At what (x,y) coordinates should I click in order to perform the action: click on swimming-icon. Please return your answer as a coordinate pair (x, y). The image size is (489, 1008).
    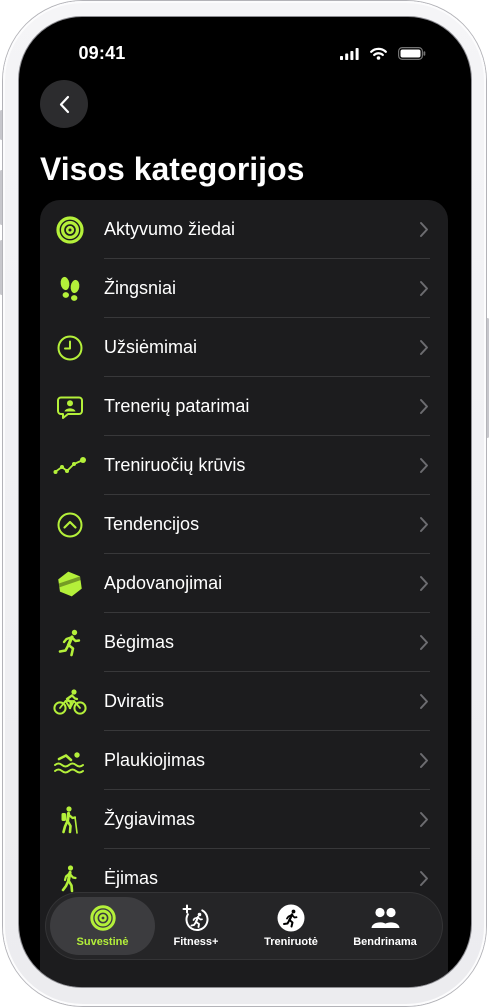
    Looking at the image, I should click on (70, 761).